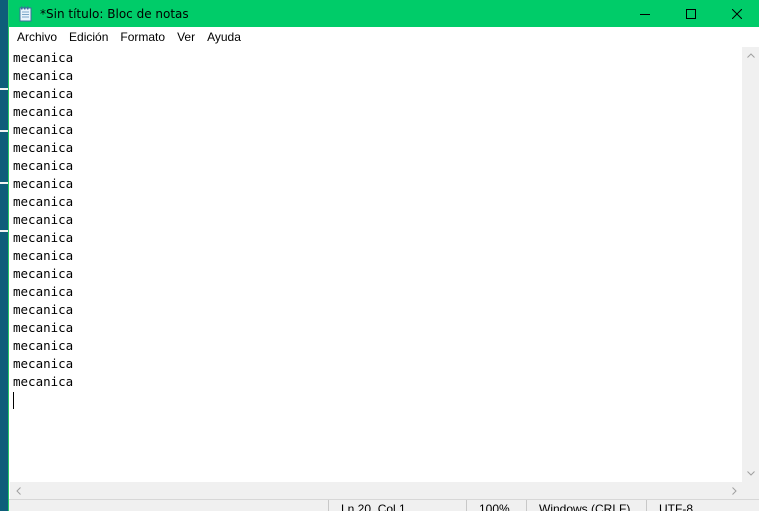 The width and height of the screenshot is (759, 511). I want to click on scroll-down-button, so click(750, 473).